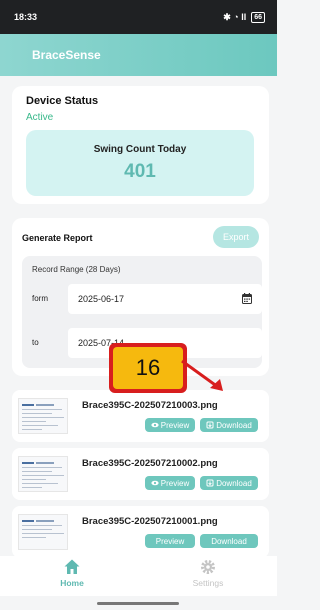 This screenshot has width=320, height=610. Describe the element at coordinates (138, 55) in the screenshot. I see `app-header: BraceSense` at that location.